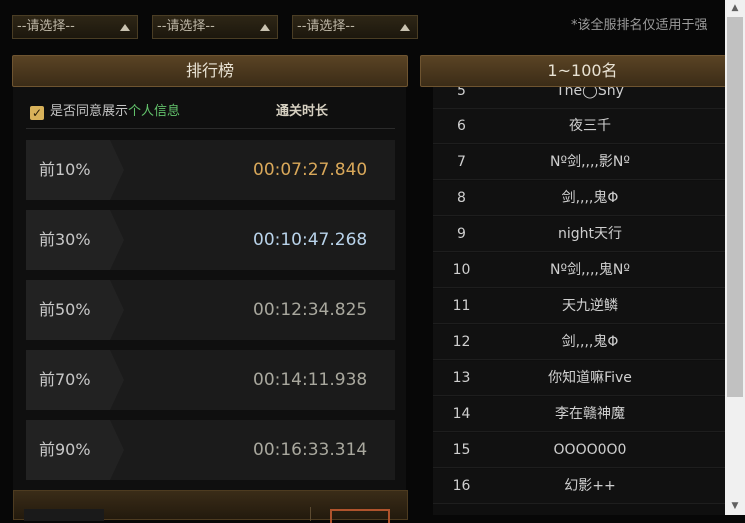 Image resolution: width=745 pixels, height=523 pixels. What do you see at coordinates (590, 270) in the screenshot?
I see `player-name: Nº剑,,,,鬼Nº` at bounding box center [590, 270].